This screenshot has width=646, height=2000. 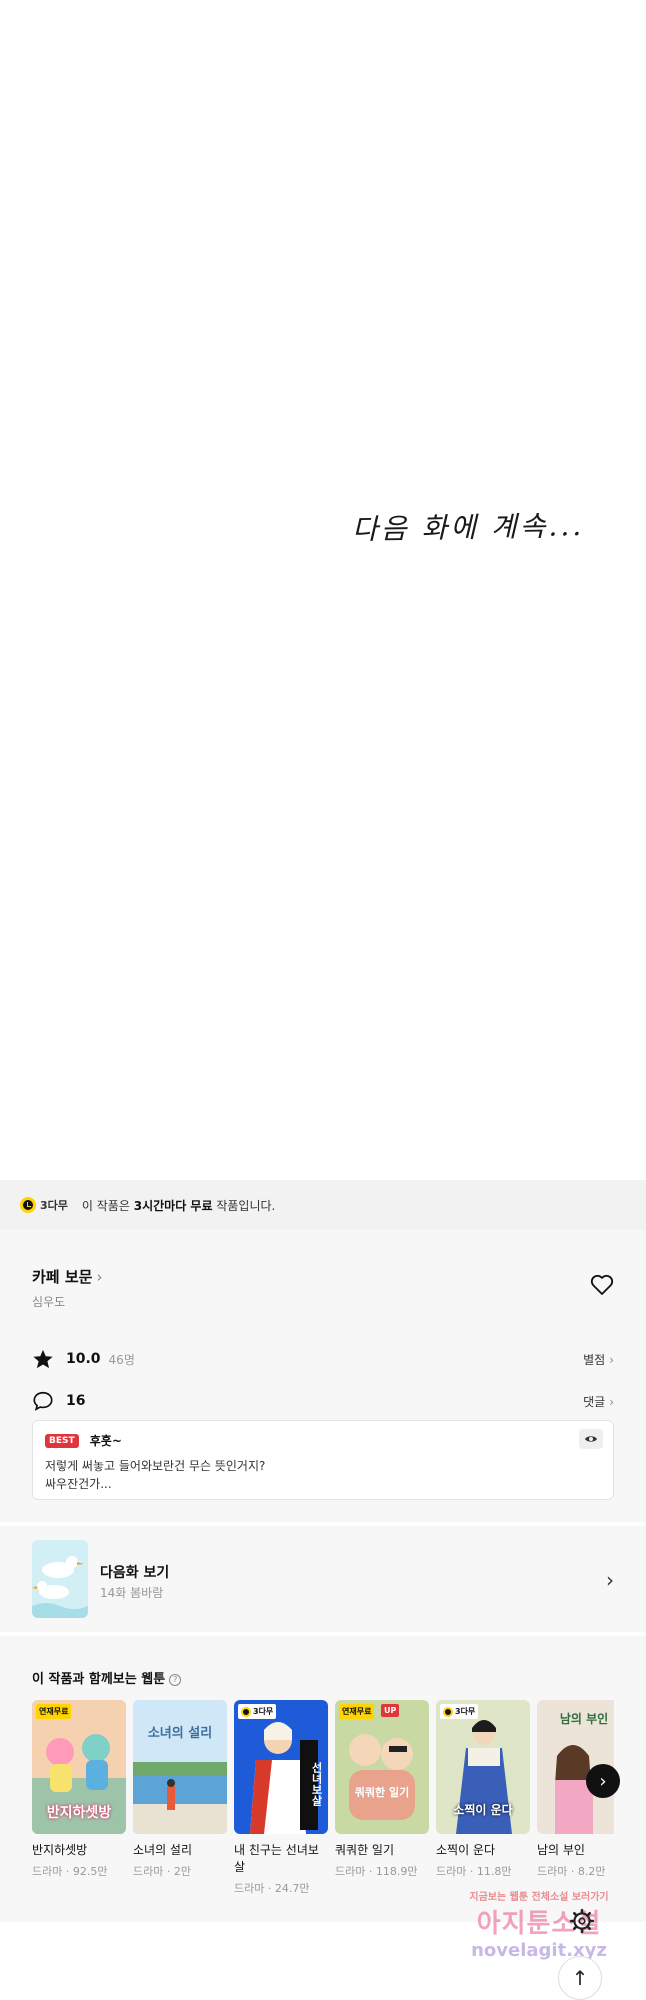 I want to click on eye-icon, so click(x=591, y=1439).